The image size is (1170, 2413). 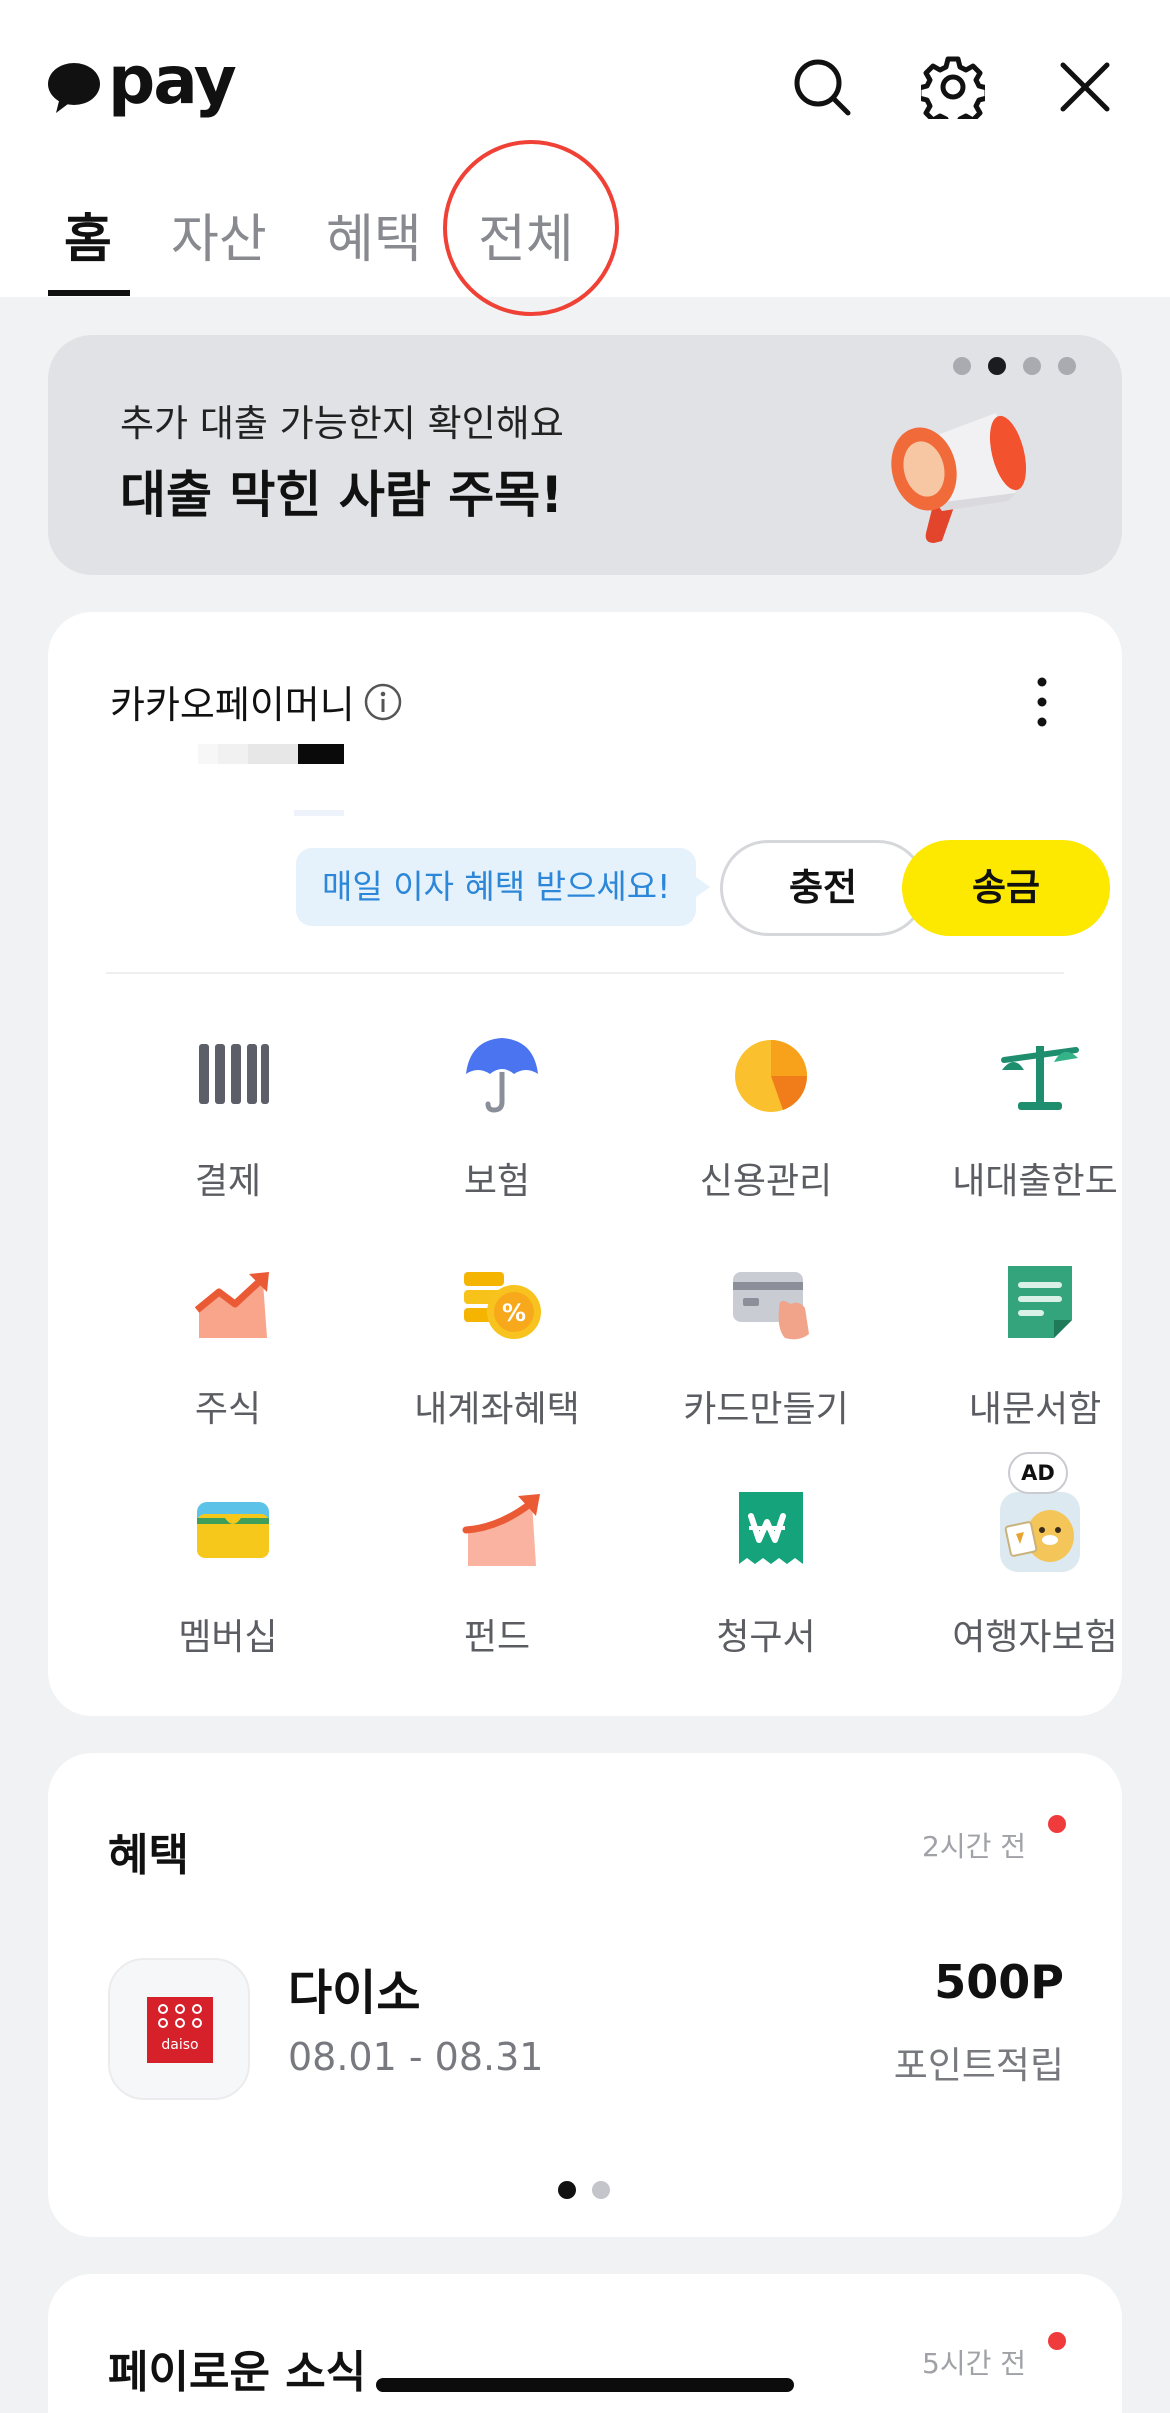 What do you see at coordinates (601, 2190) in the screenshot?
I see `benefit-page-dot` at bounding box center [601, 2190].